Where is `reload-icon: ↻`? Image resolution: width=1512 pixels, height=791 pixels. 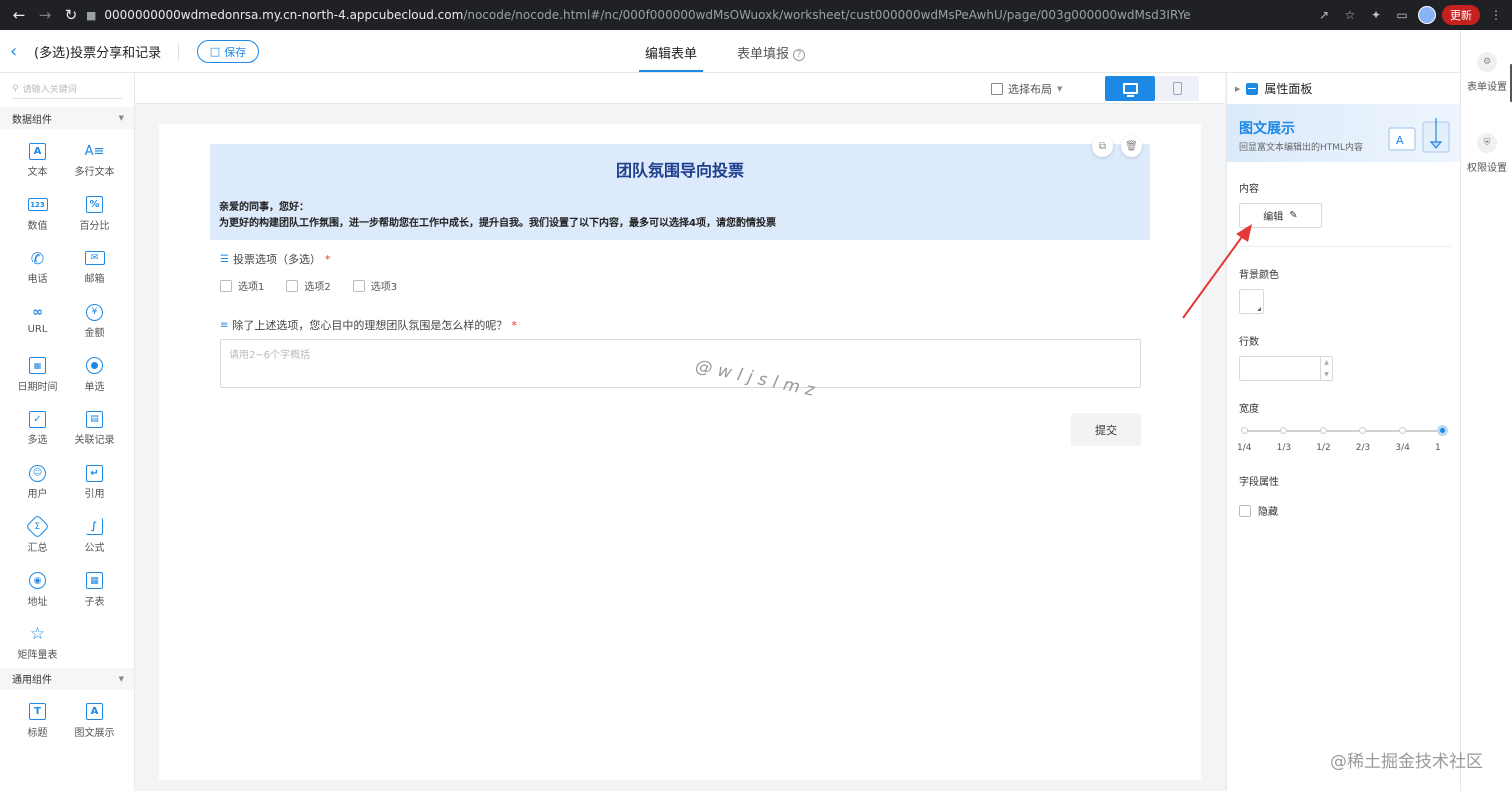 reload-icon: ↻ is located at coordinates (71, 15).